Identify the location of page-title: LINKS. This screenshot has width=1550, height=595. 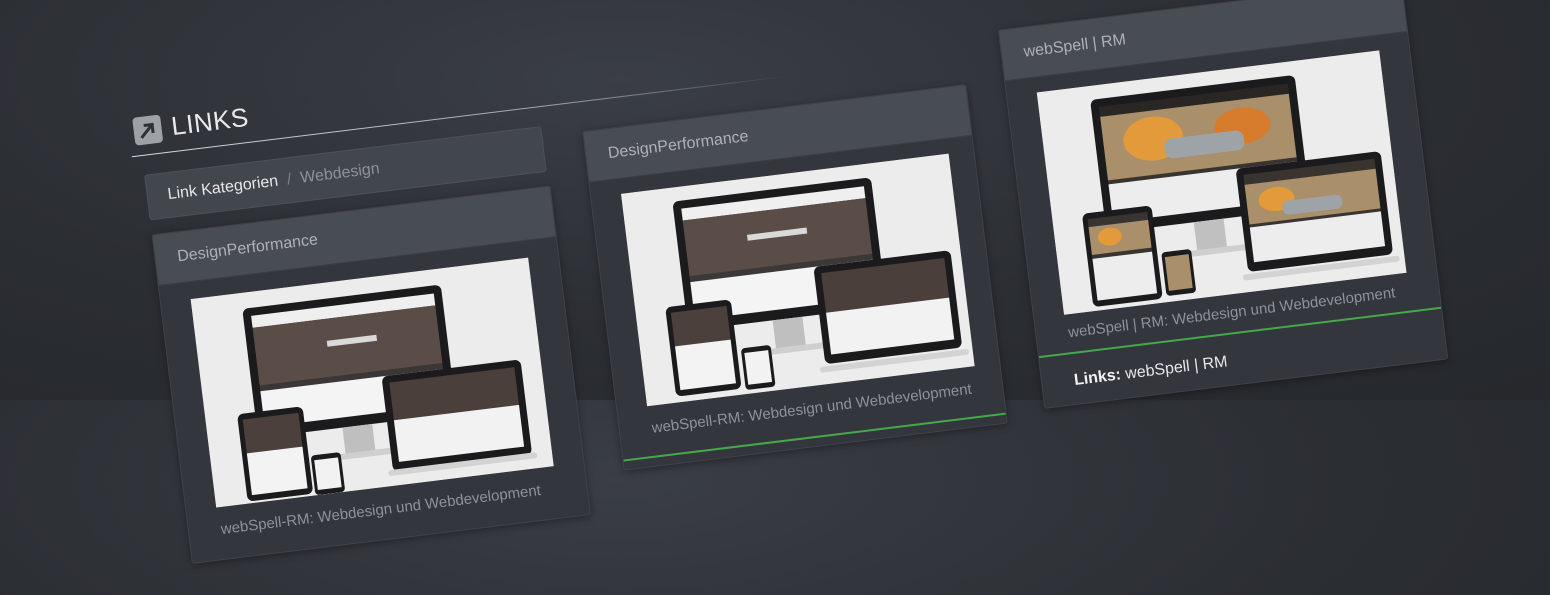
(210, 121).